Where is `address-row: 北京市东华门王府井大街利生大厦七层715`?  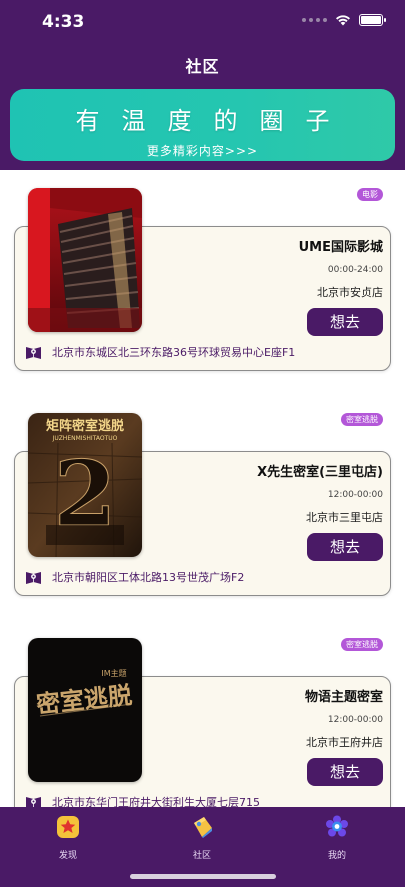
address-row: 北京市东华门王府井大街利生大厦七层715 is located at coordinates (142, 800).